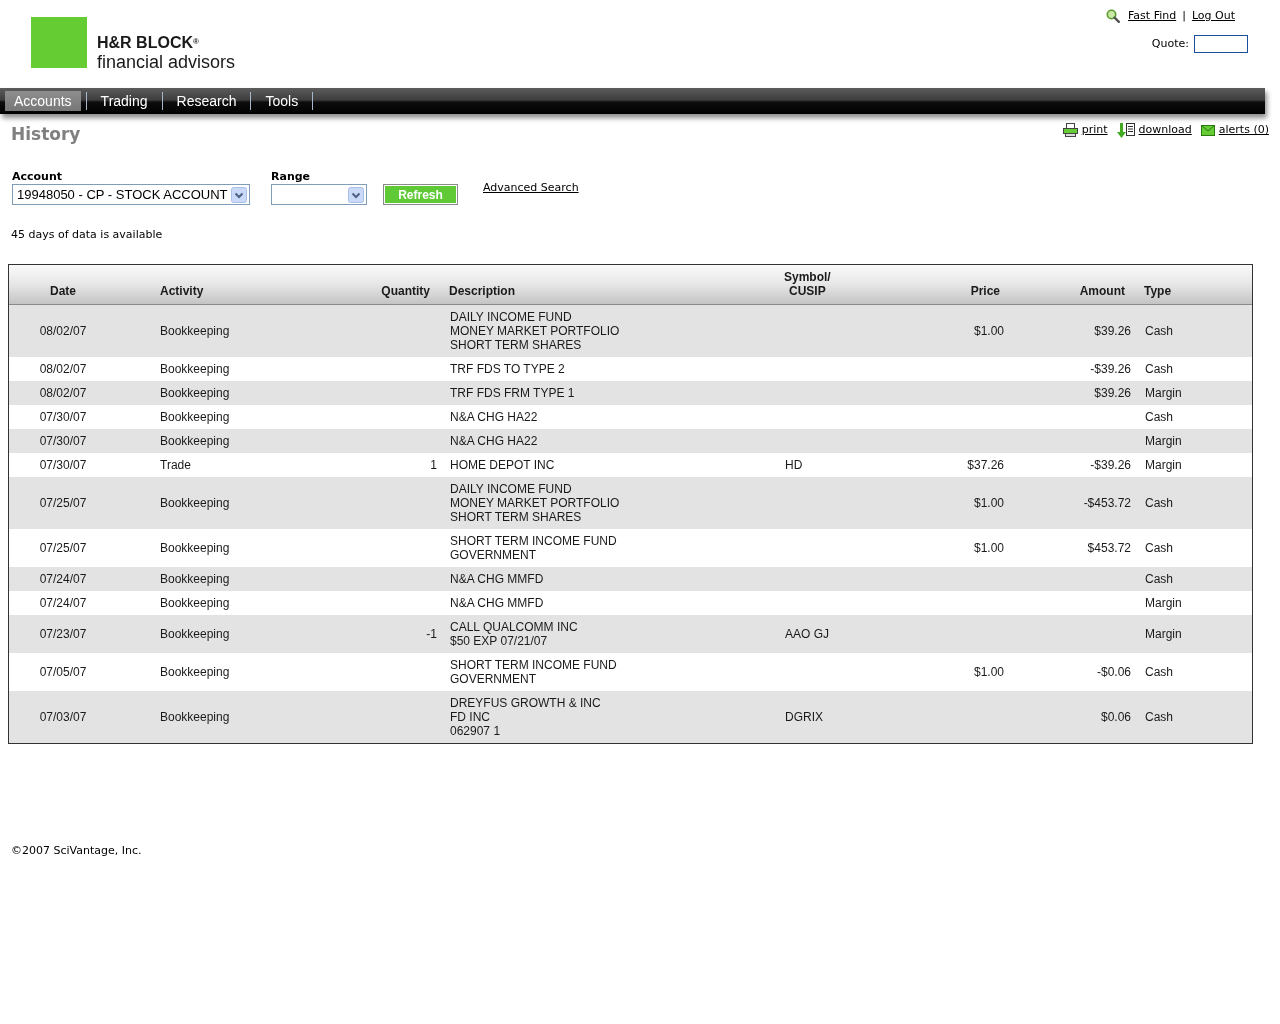 The height and width of the screenshot is (1024, 1280). Describe the element at coordinates (59, 42) in the screenshot. I see `logo-icon` at that location.